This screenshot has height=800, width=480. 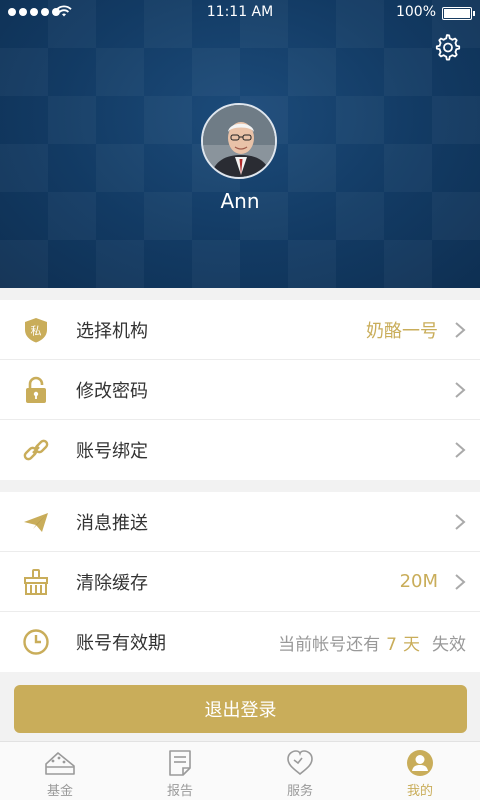 I want to click on unlock-icon, so click(x=36, y=389).